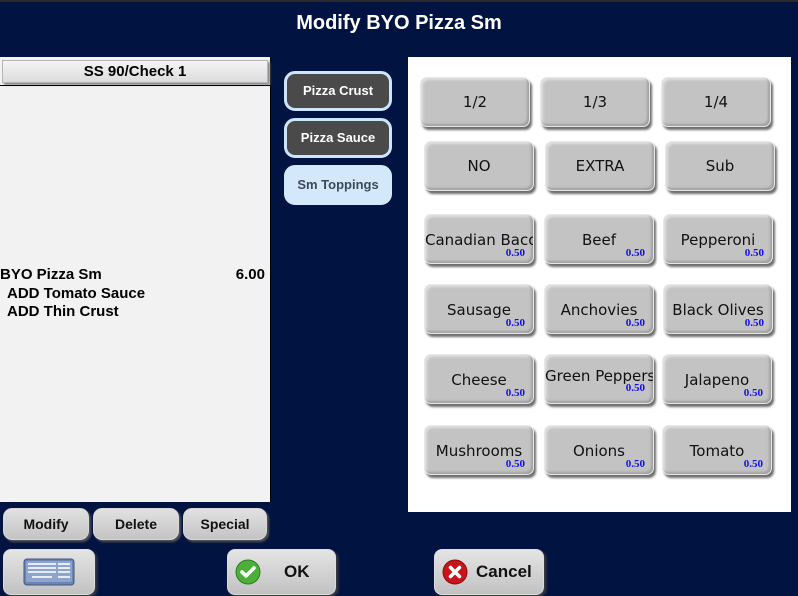  I want to click on check-line-modifier: ADD Thin Crust, so click(63, 311).